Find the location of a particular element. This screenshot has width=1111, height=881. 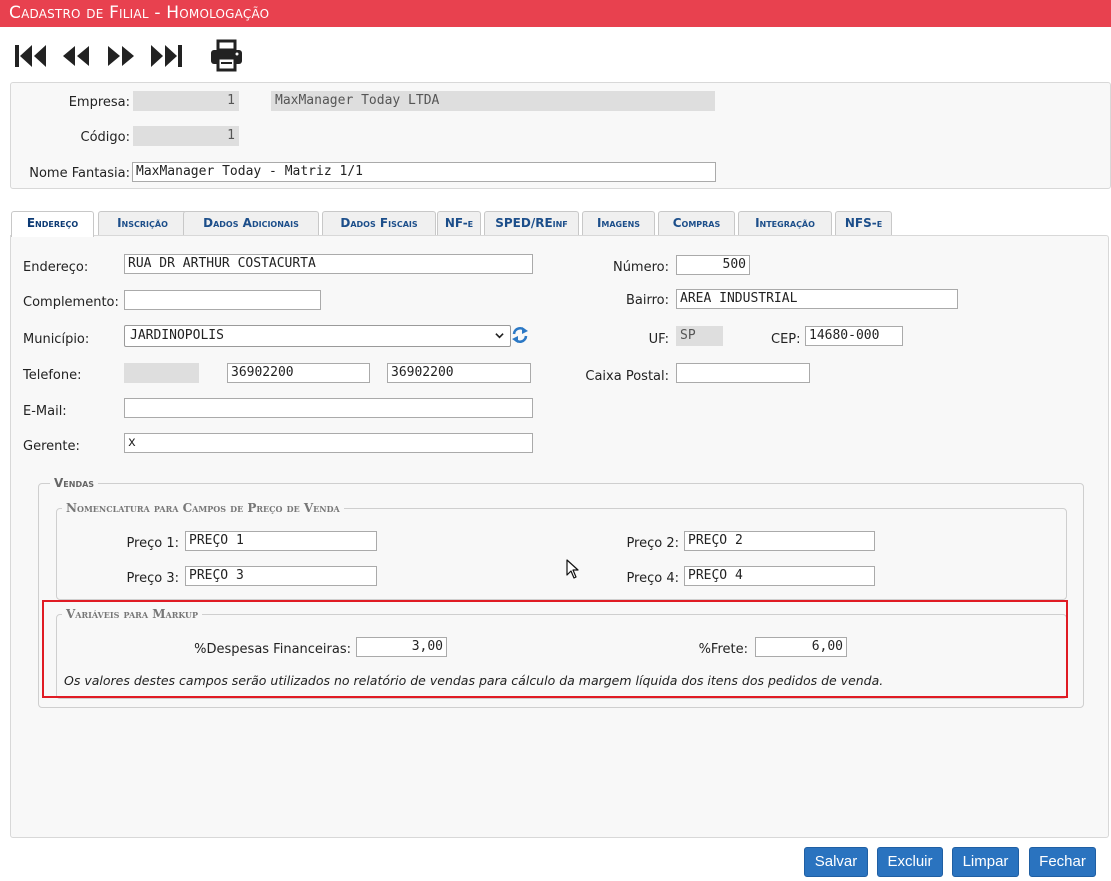

preco2-field: PREÇO 2 is located at coordinates (779, 541).